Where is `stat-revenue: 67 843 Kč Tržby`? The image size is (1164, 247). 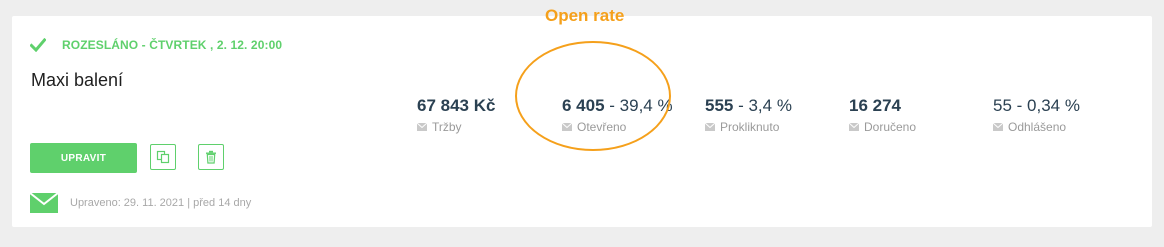
stat-revenue: 67 843 Kč Tržby is located at coordinates (456, 115).